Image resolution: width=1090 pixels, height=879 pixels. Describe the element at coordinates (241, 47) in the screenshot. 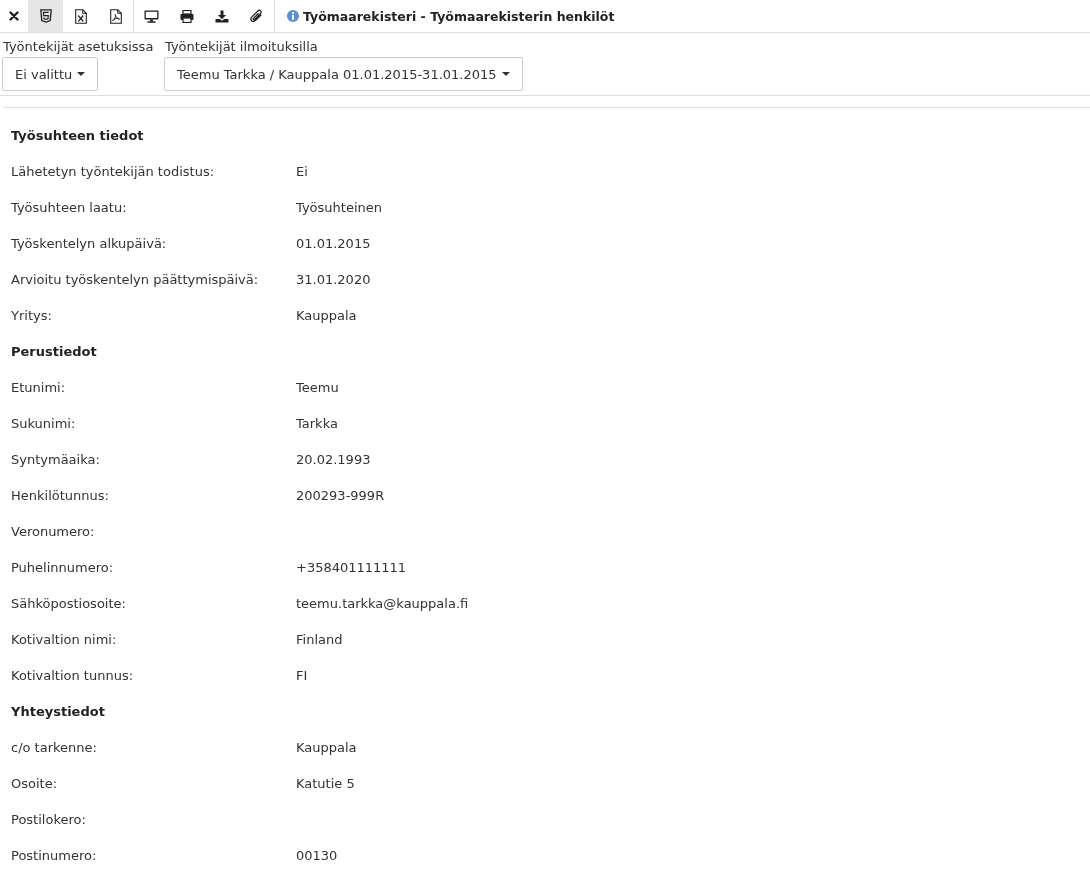

I see `filter-label: Työntekijät ilmoituksilla` at that location.